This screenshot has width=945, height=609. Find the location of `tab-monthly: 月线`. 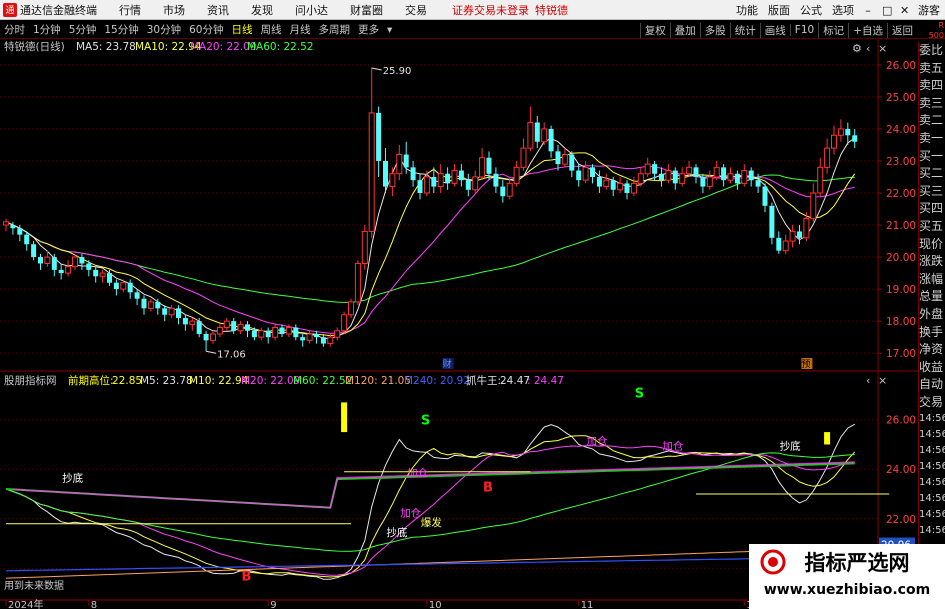

tab-monthly: 月线 is located at coordinates (300, 29).